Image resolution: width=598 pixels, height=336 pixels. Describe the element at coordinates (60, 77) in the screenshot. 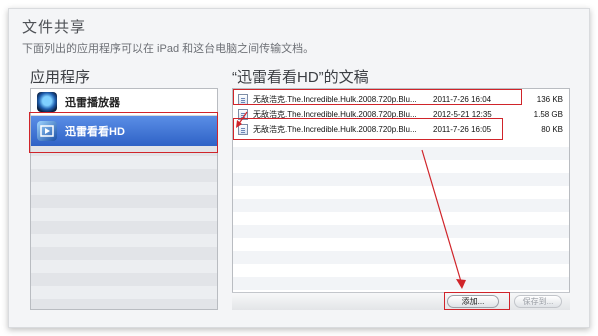

I see `apps-heading: 应用程序` at that location.